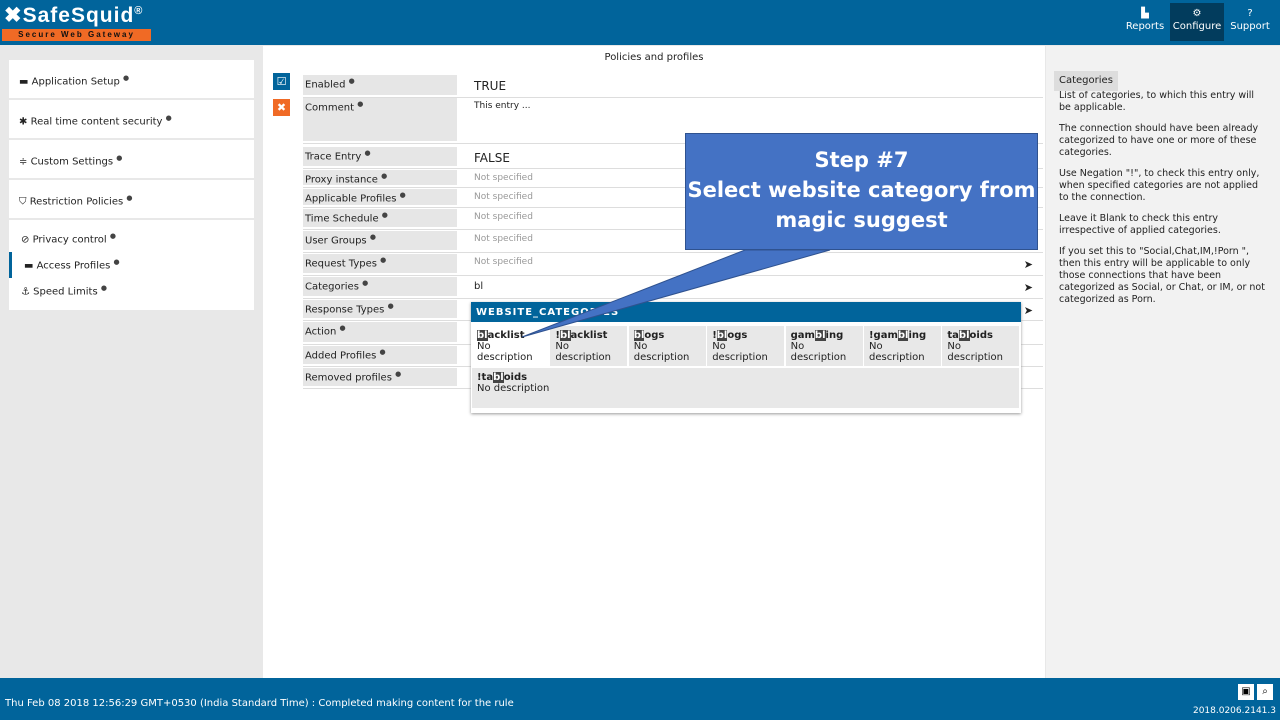 This screenshot has height=720, width=1280. Describe the element at coordinates (1234, 711) in the screenshot. I see `version: 2018.0206.2141.3` at that location.